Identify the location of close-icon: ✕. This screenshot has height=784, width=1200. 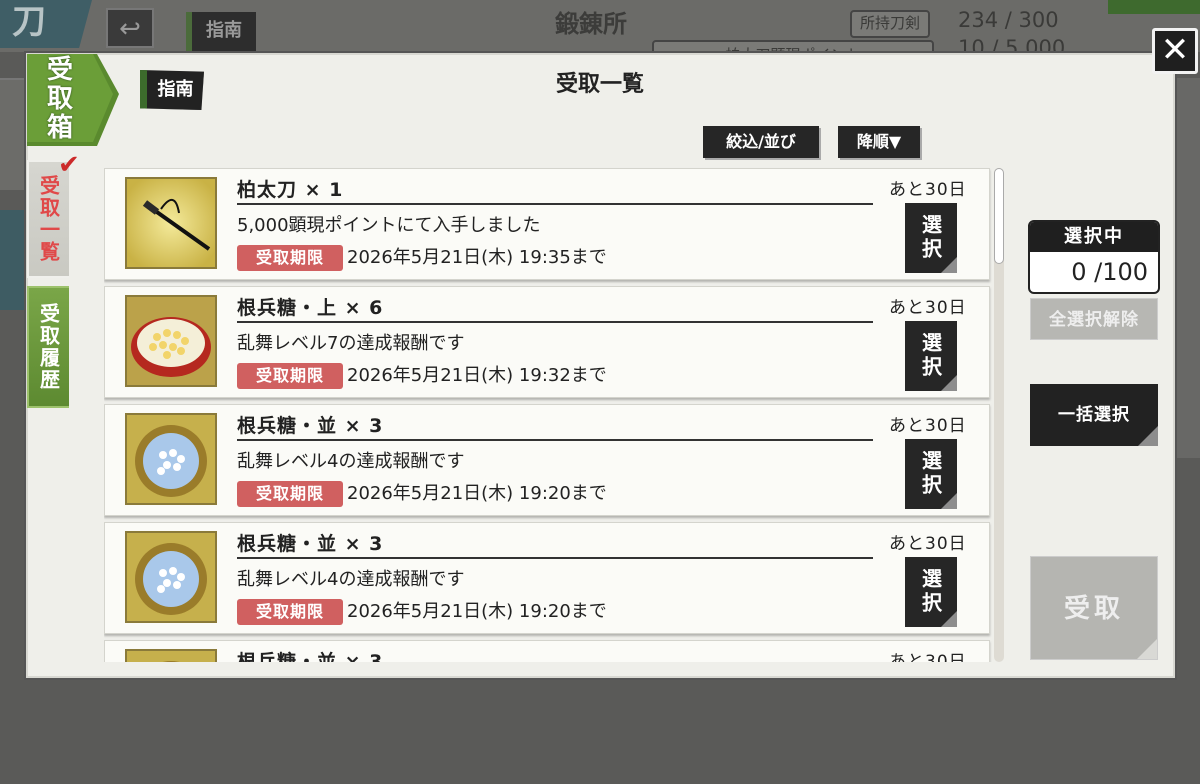
(1175, 51).